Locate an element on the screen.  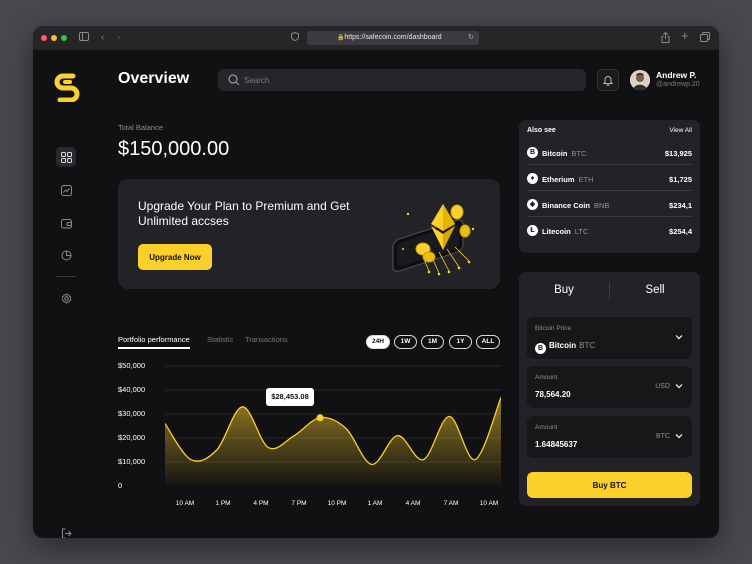
sidebar-toggle-icon is located at coordinates (84, 38).